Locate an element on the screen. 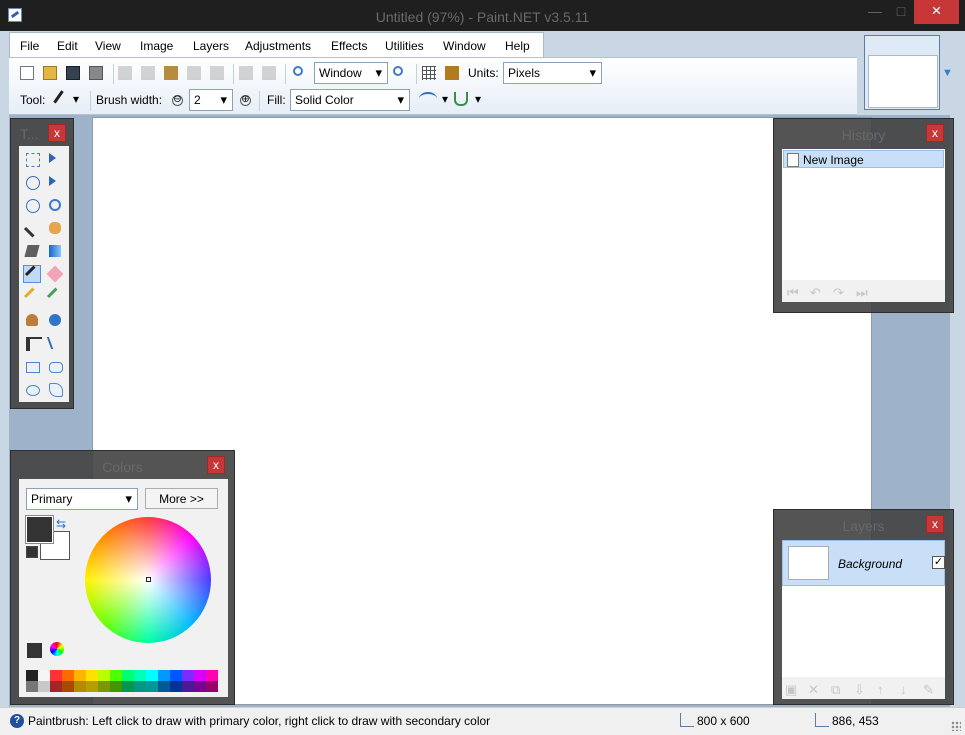 The height and width of the screenshot is (735, 965). deselect-button is located at coordinates (217, 73).